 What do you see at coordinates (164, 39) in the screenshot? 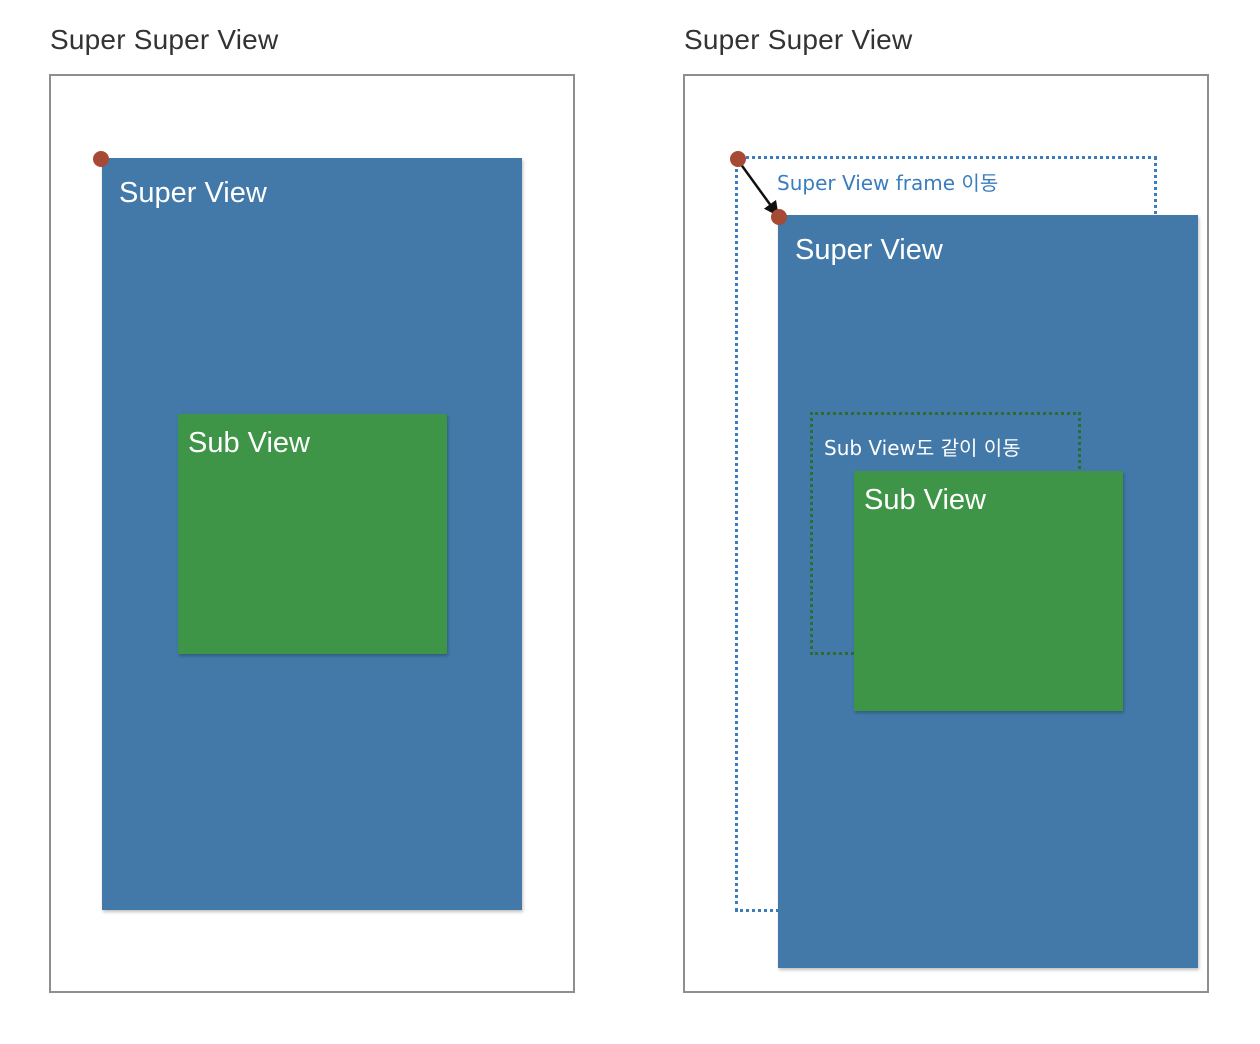
I see `left-super-super-view-title: Super Super View` at bounding box center [164, 39].